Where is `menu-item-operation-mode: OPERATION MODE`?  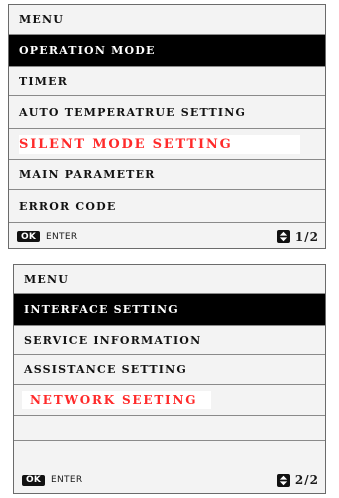 menu-item-operation-mode: OPERATION MODE is located at coordinates (167, 51).